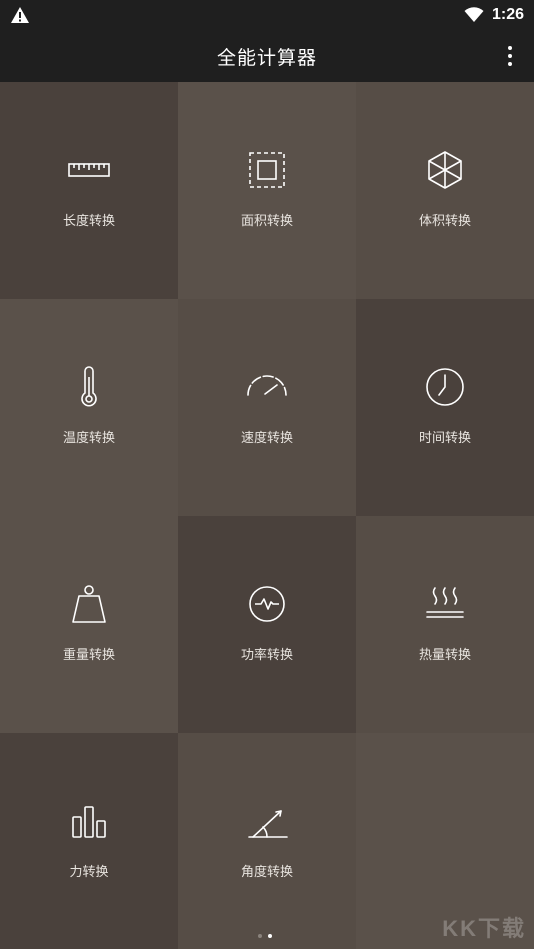  I want to click on tile-label: 热量转换, so click(444, 655).